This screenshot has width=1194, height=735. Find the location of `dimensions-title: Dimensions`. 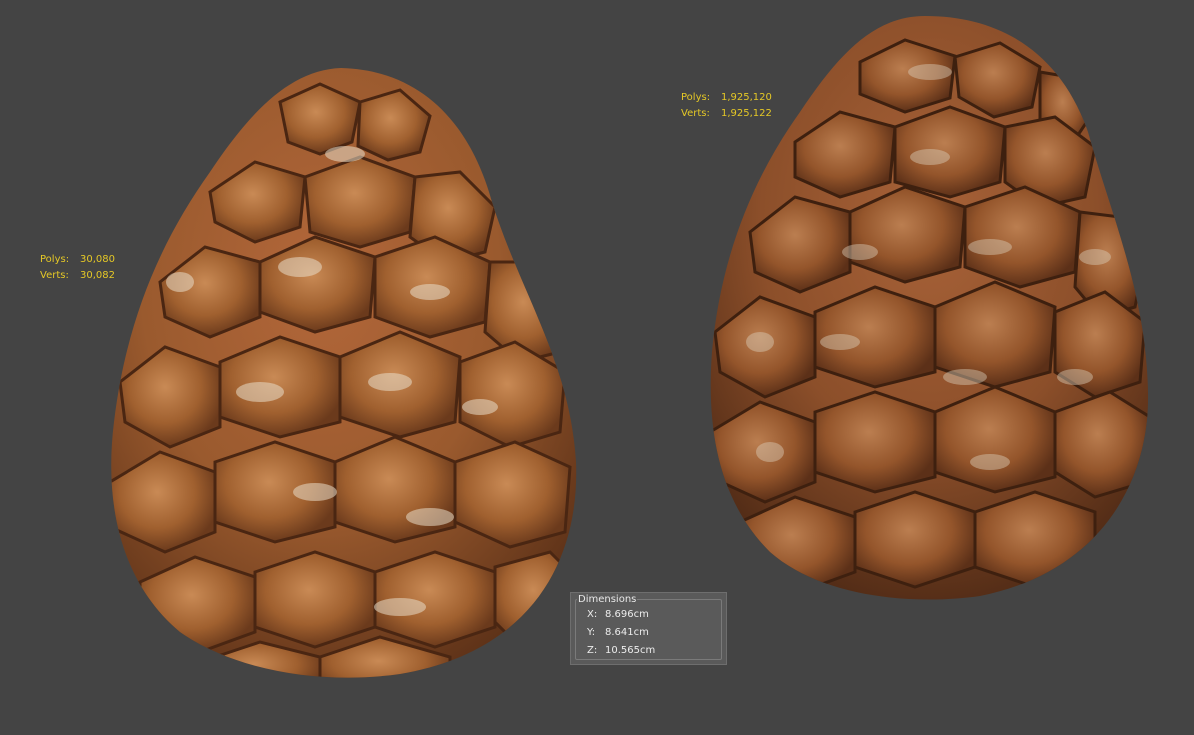

dimensions-title: Dimensions is located at coordinates (607, 600).